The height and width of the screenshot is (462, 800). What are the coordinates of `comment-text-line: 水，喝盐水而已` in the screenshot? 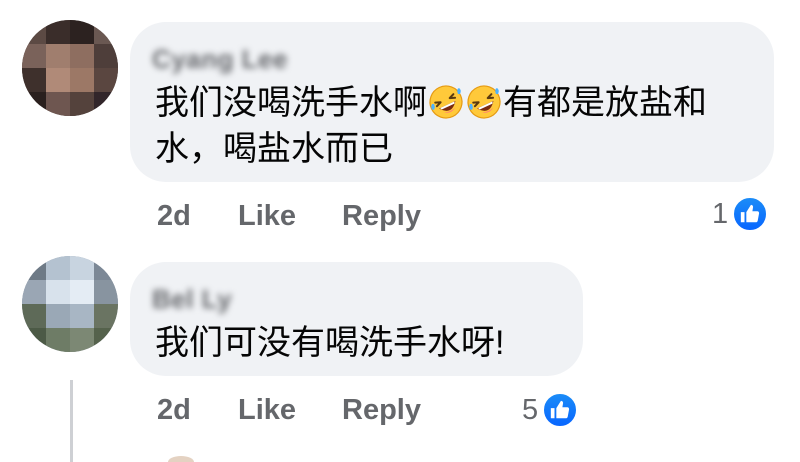 It's located at (274, 149).